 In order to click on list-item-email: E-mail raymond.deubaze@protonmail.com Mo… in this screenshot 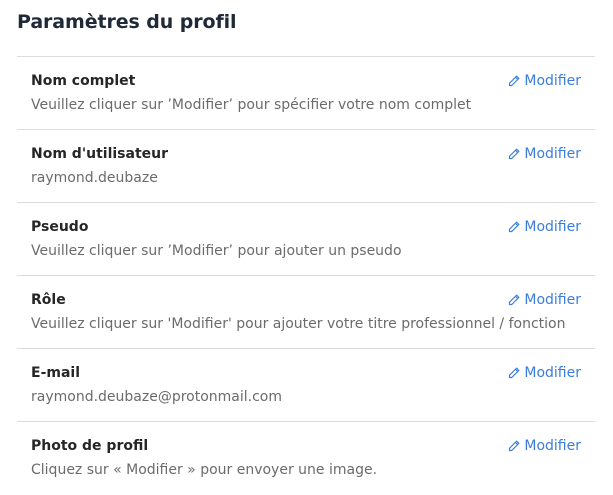, I will do `click(306, 385)`.